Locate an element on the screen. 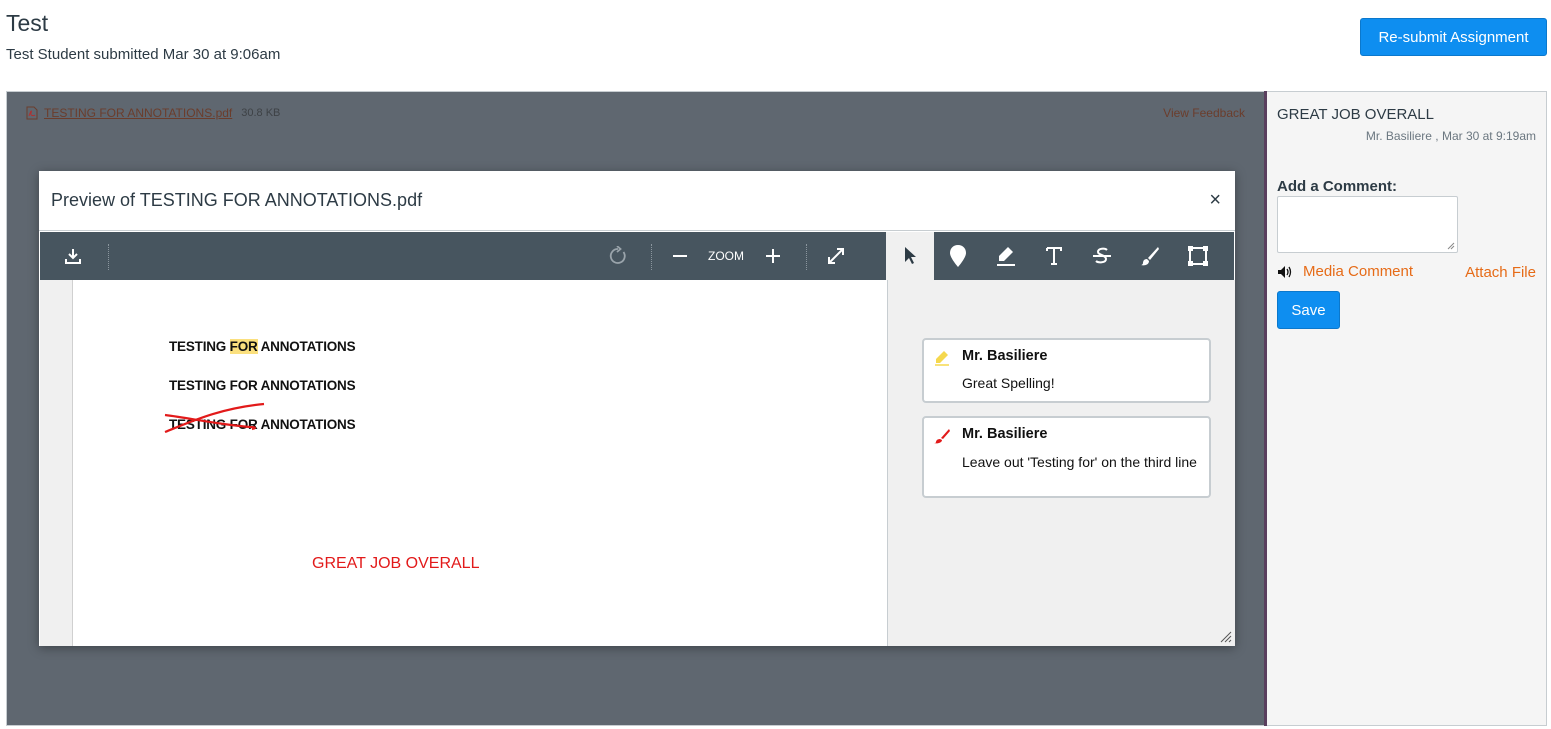  rotate-button is located at coordinates (618, 256).